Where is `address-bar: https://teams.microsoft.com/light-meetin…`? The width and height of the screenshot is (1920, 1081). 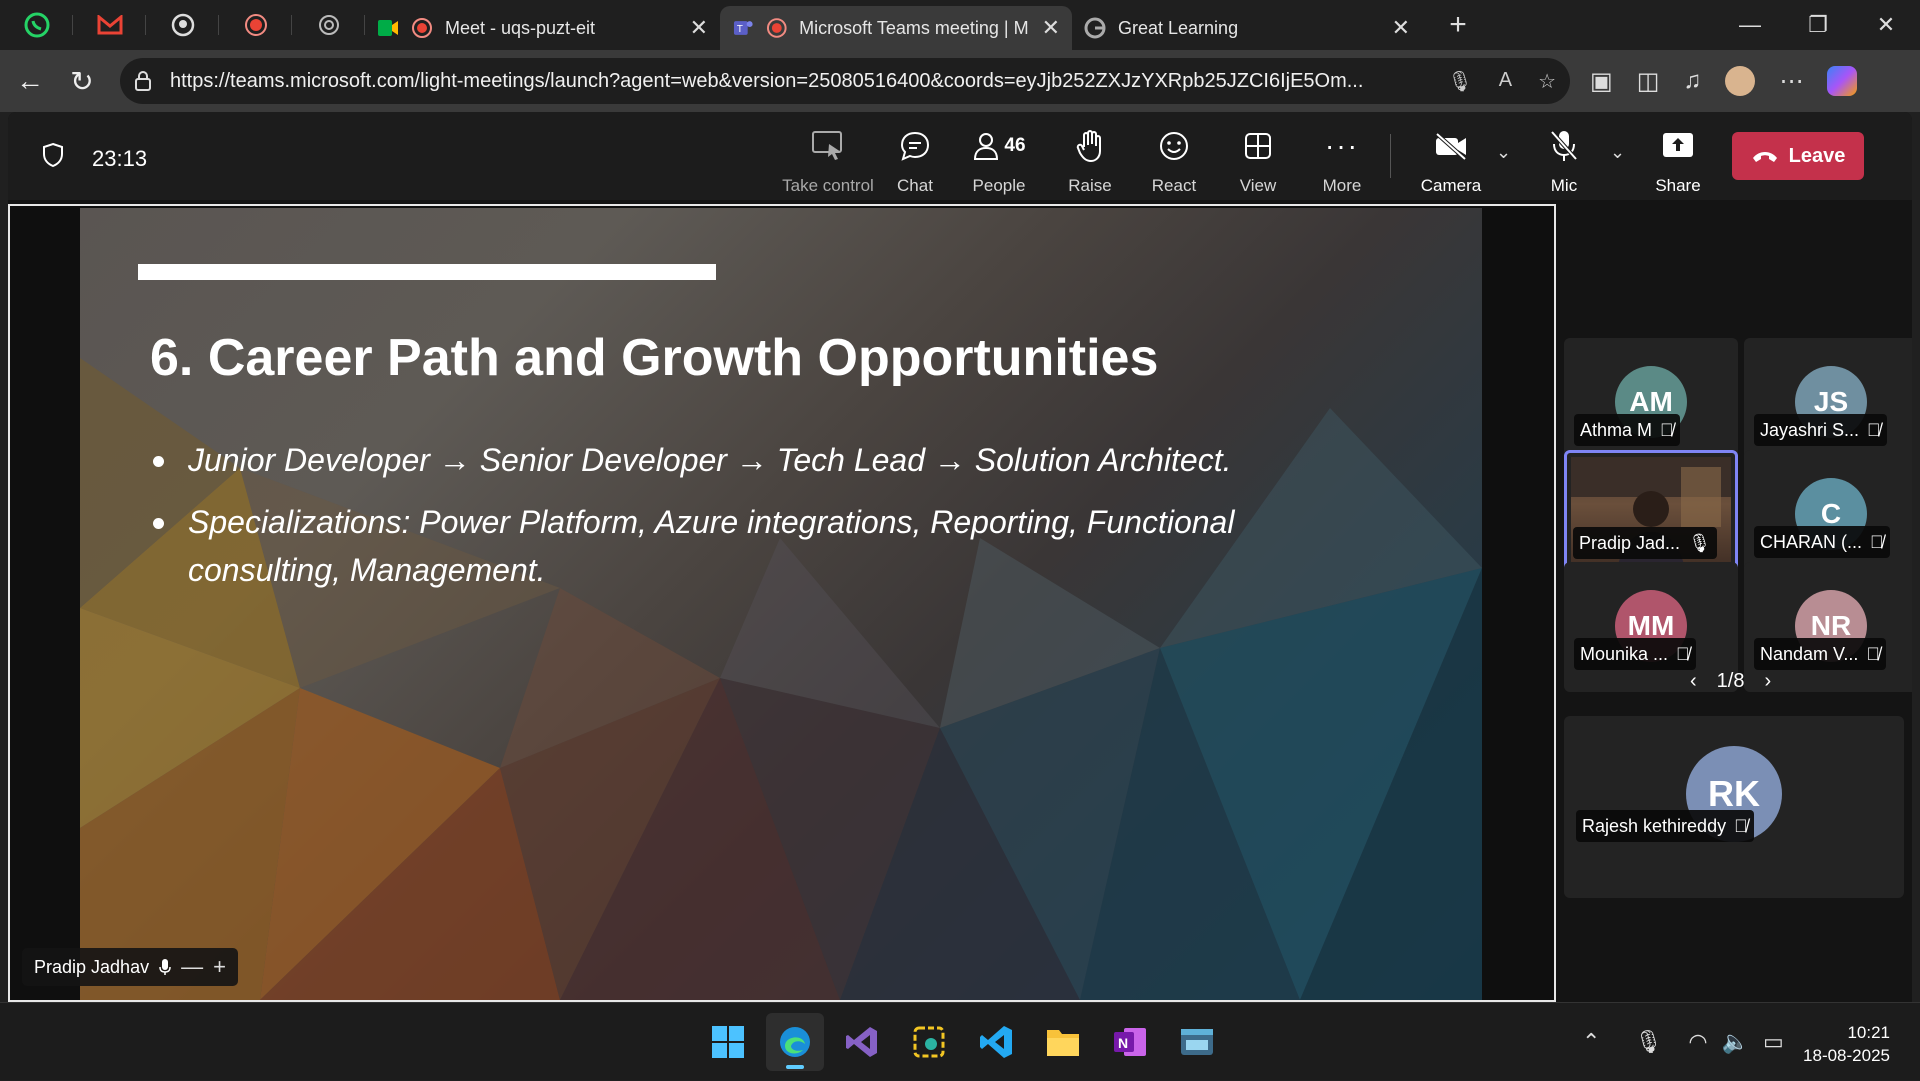
address-bar: https://teams.microsoft.com/light-meetin… is located at coordinates (845, 81).